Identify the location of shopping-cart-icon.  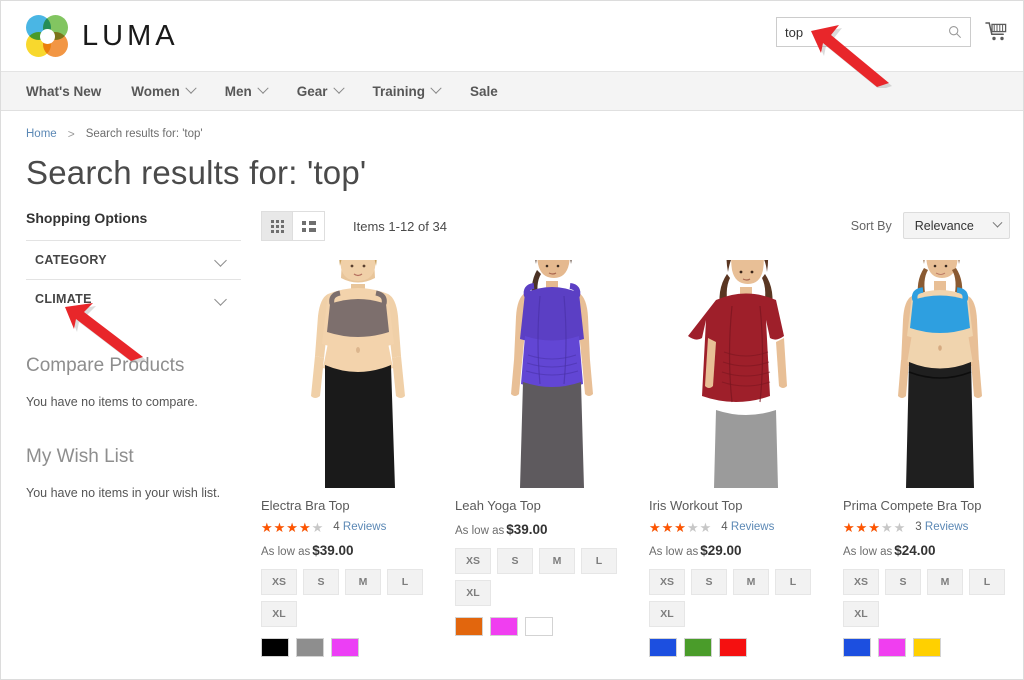
(997, 32).